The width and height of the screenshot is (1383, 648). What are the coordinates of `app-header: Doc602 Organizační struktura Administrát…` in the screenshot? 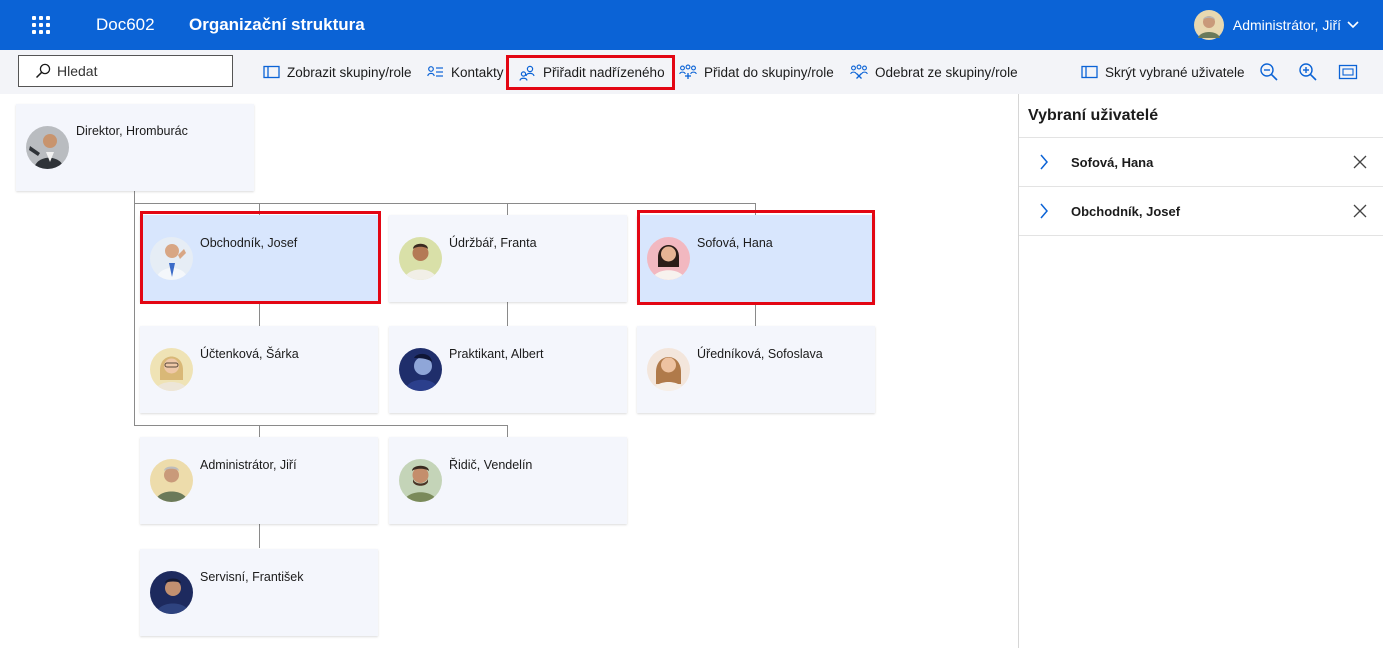 It's located at (691, 25).